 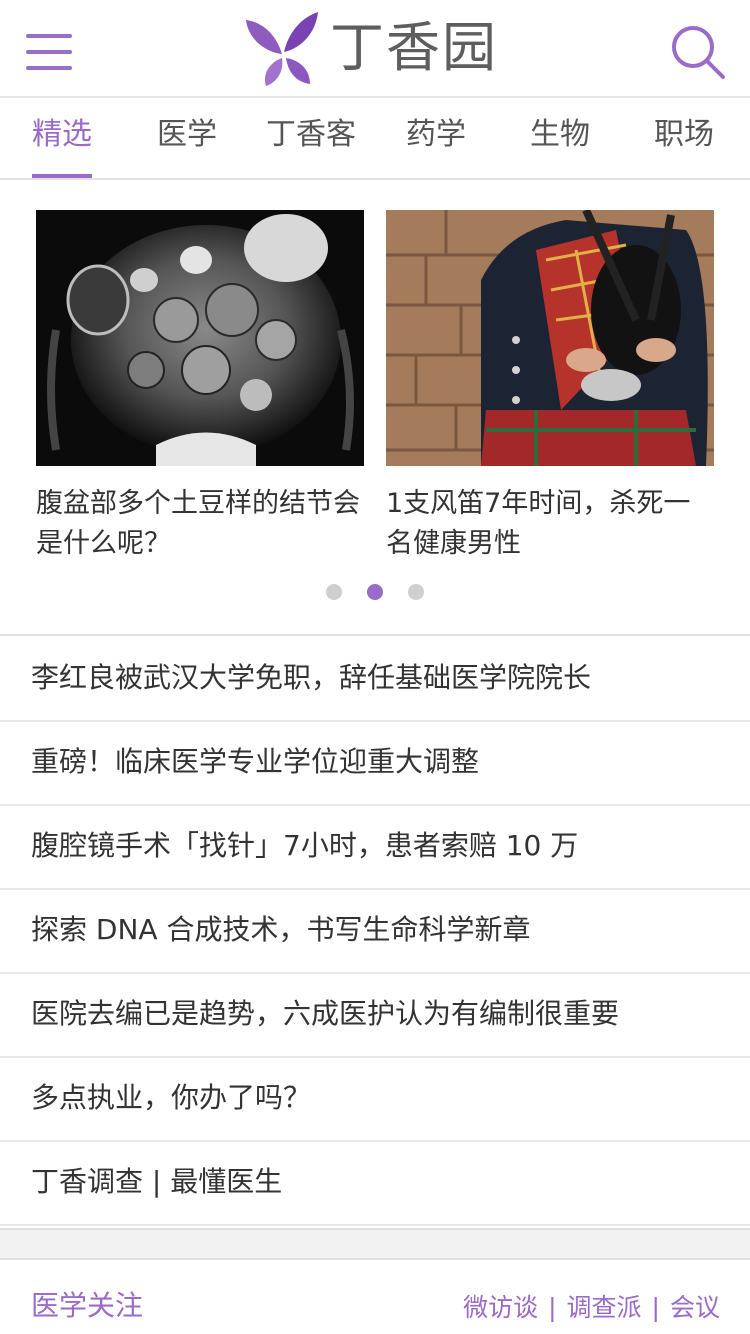 What do you see at coordinates (282, 49) in the screenshot?
I see `lilac-flower-icon` at bounding box center [282, 49].